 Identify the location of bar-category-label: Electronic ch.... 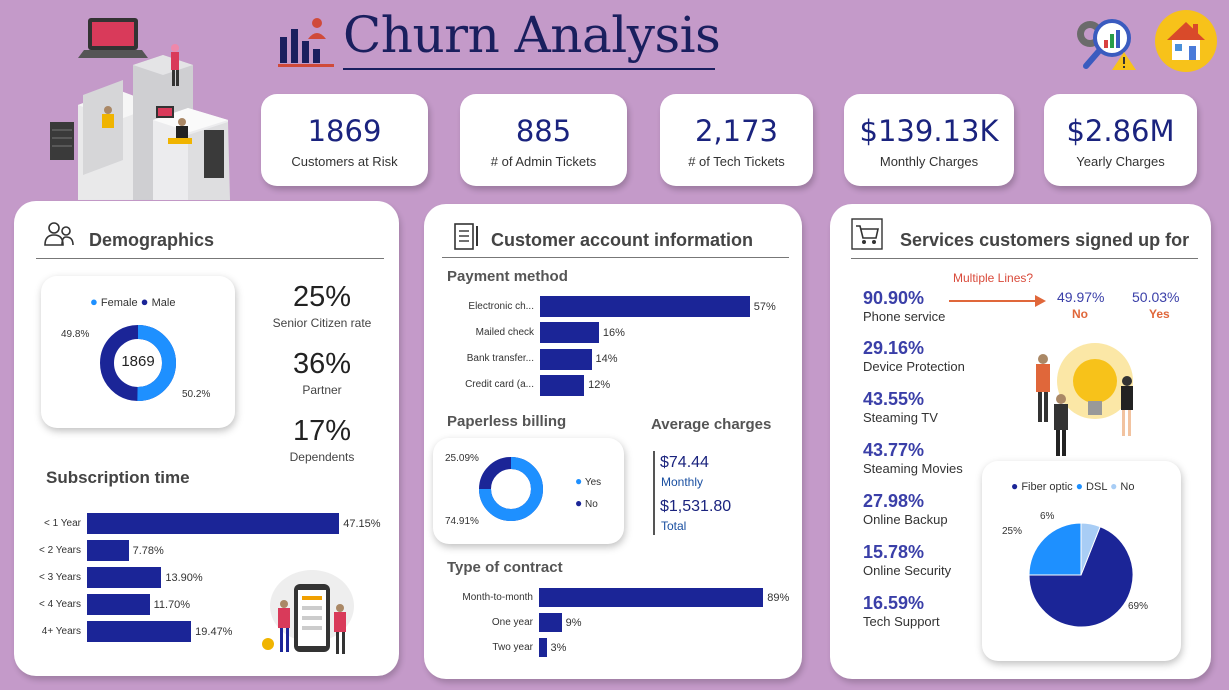
(501, 306).